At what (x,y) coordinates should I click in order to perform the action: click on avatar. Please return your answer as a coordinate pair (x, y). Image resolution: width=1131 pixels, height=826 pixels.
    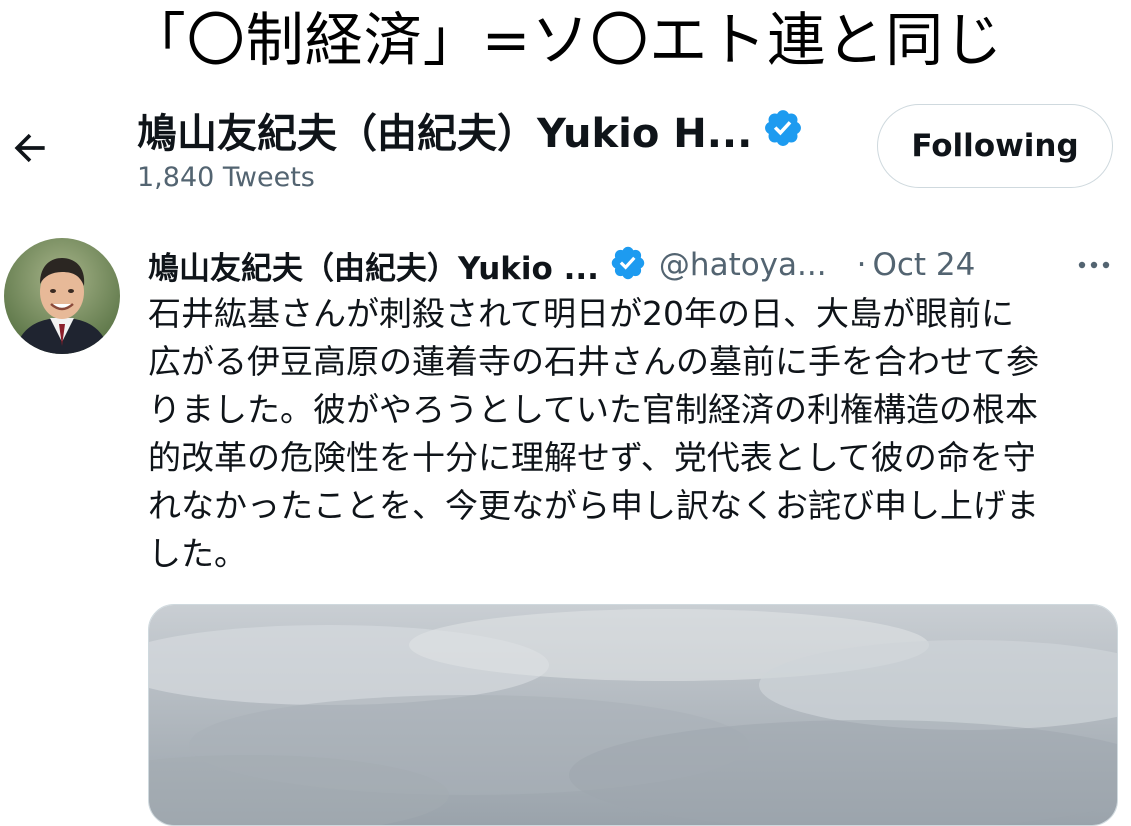
    Looking at the image, I should click on (62, 296).